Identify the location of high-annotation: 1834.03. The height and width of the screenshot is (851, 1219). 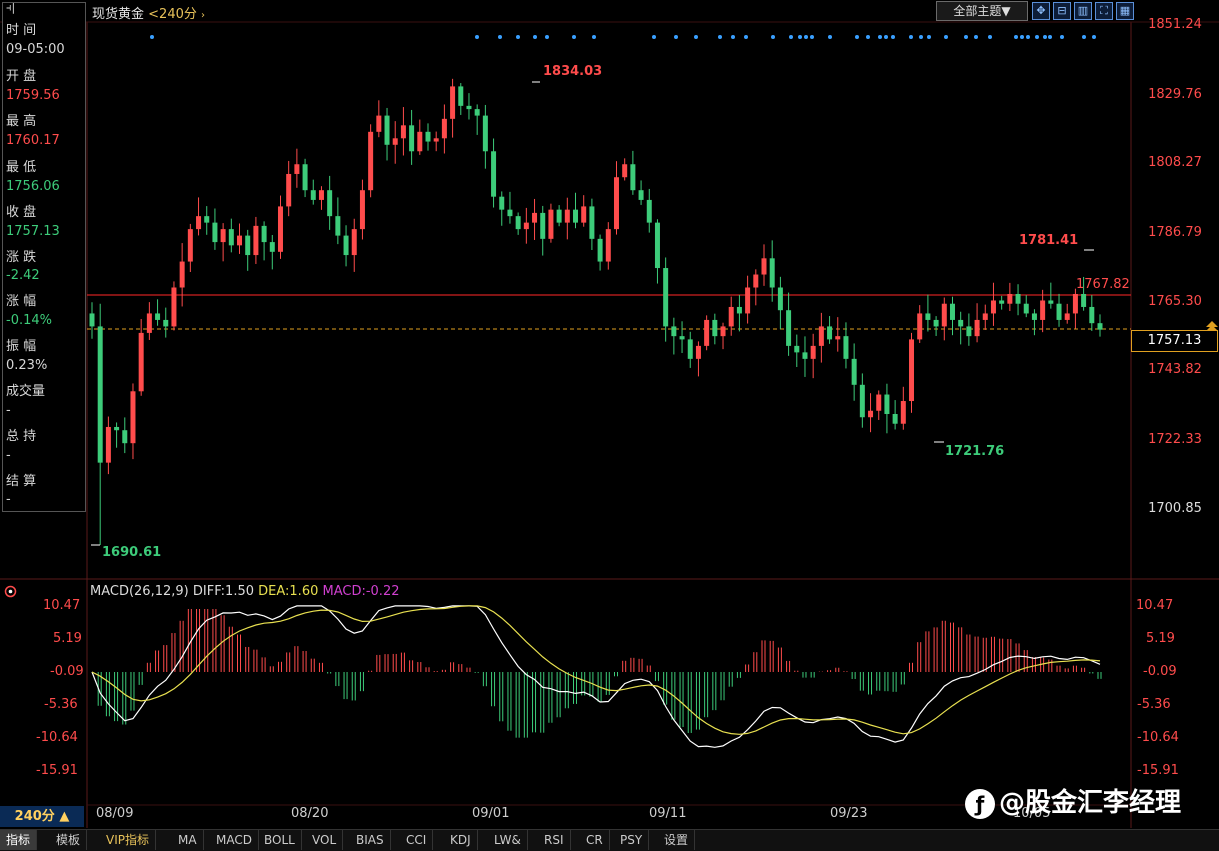
(573, 71).